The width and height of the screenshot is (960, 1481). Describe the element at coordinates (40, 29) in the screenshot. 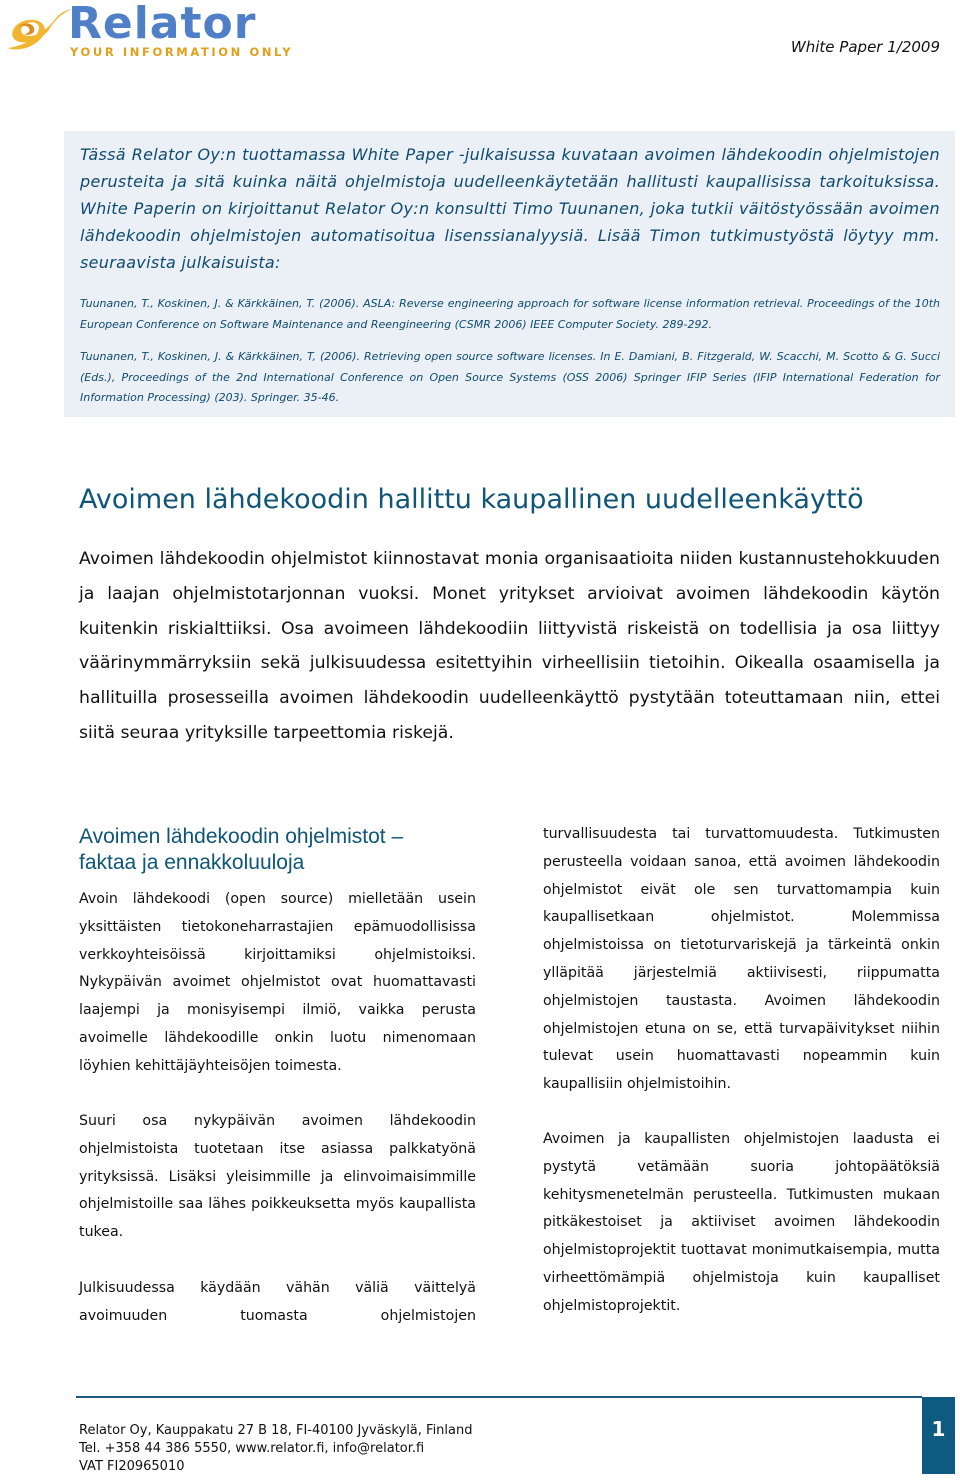

I see `swirl-logo-icon` at that location.